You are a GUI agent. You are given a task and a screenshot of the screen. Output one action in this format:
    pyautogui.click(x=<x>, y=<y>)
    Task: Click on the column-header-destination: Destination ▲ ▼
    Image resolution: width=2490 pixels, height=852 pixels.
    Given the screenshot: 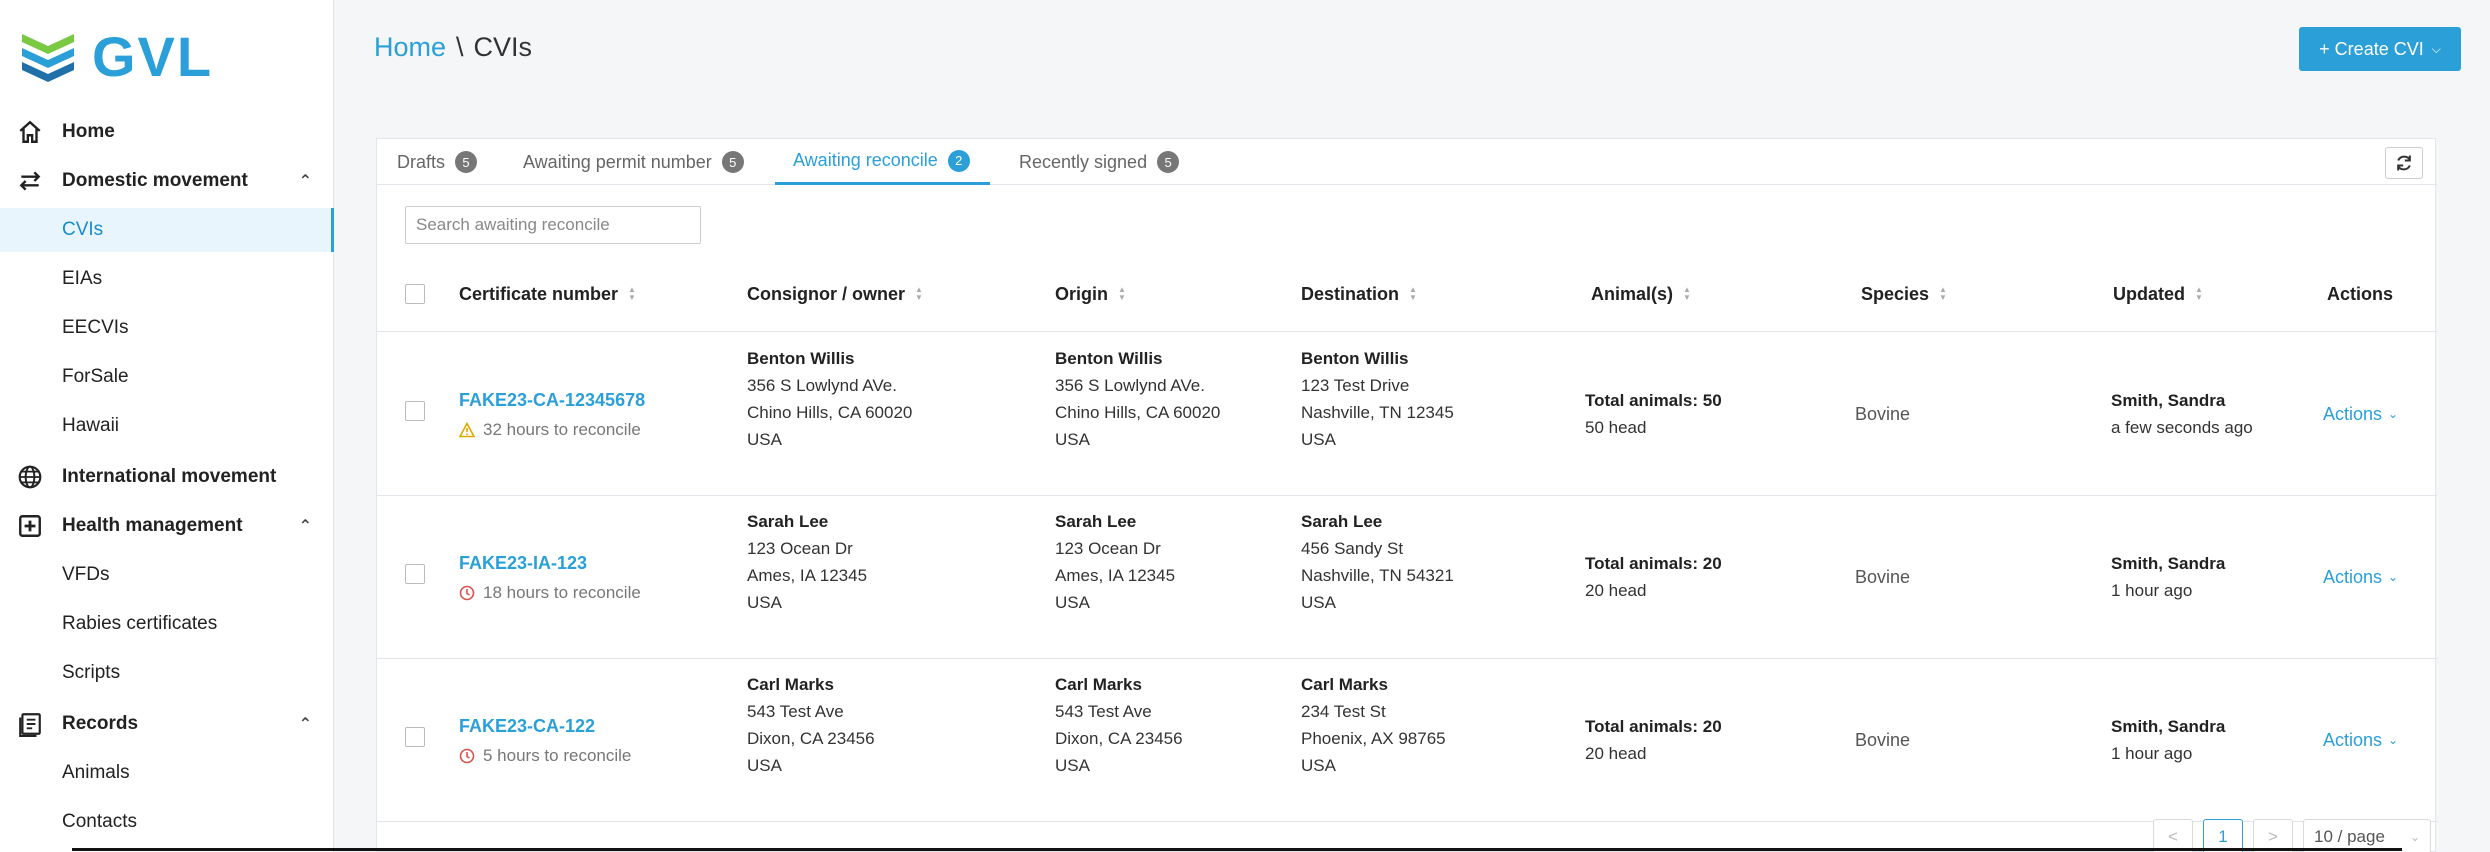 What is the action you would take?
    pyautogui.click(x=1359, y=294)
    